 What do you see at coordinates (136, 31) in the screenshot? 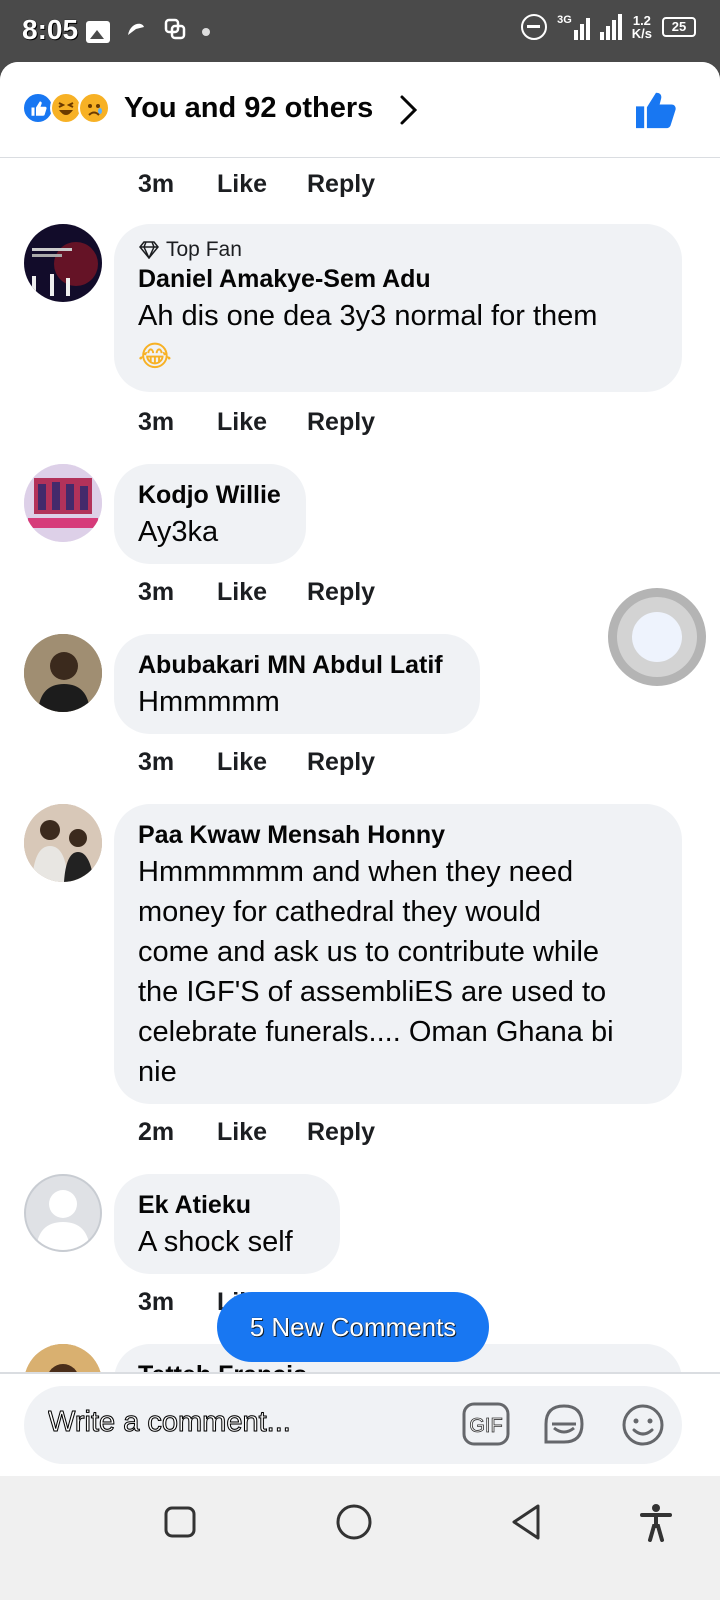
I see `app-notification-icon` at bounding box center [136, 31].